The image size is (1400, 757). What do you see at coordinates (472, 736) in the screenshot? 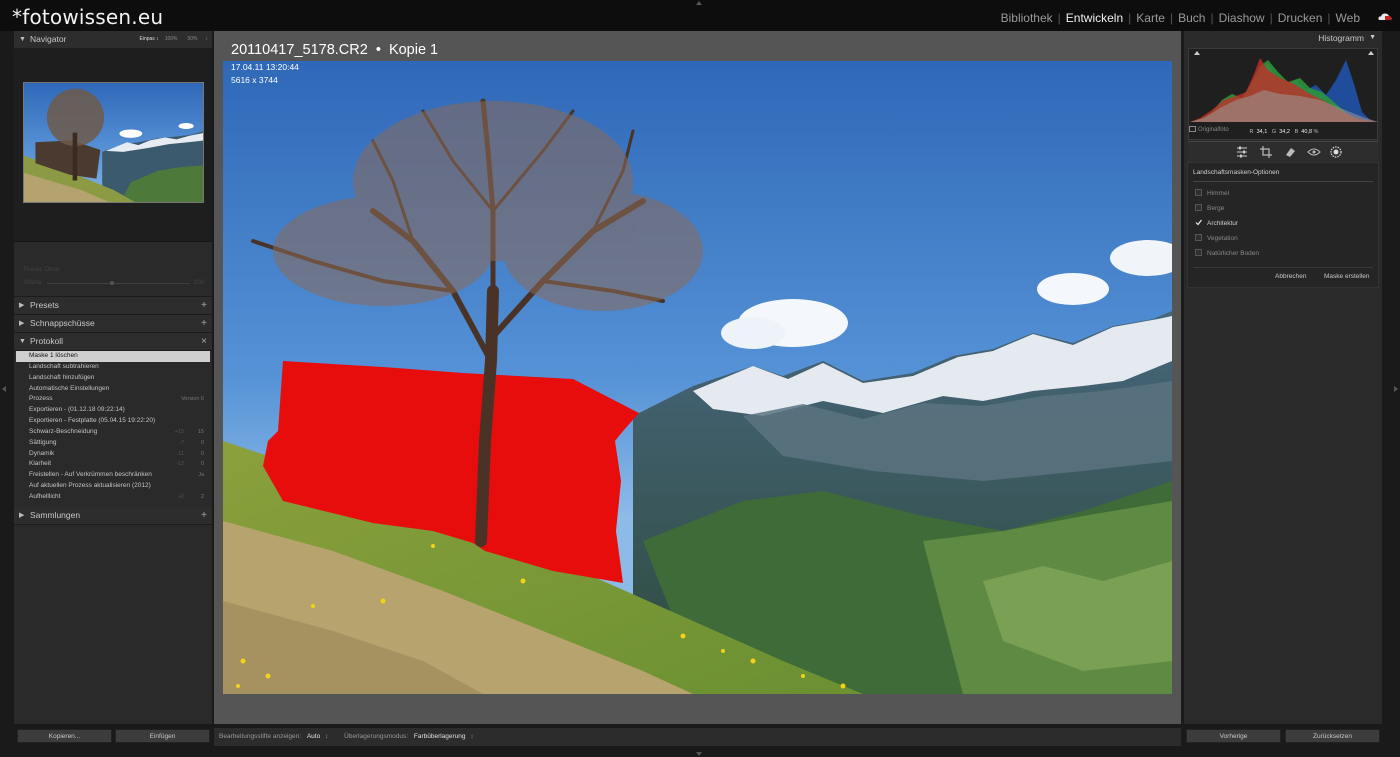
I see `dropdown-arrow-icon: ↕` at bounding box center [472, 736].